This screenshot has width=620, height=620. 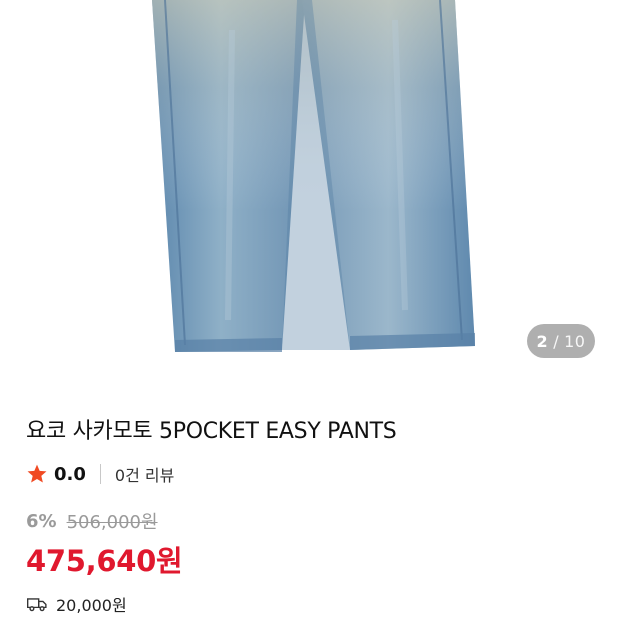 I want to click on rating-value: 0.0, so click(x=70, y=474).